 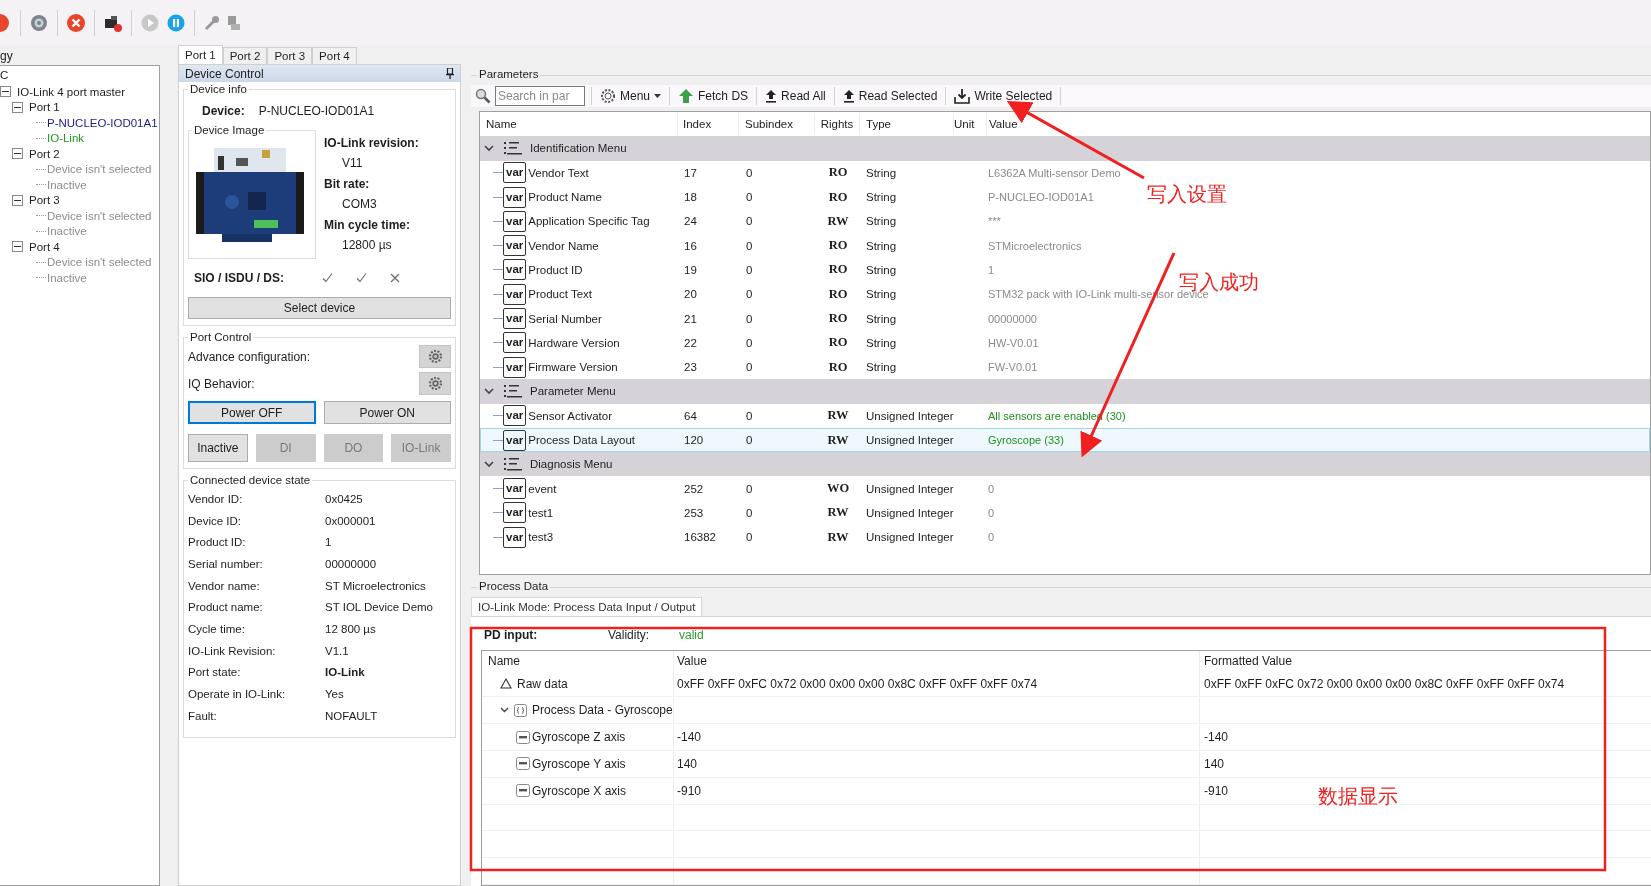 What do you see at coordinates (579, 737) in the screenshot?
I see `data-name: Gyroscope Z axis` at bounding box center [579, 737].